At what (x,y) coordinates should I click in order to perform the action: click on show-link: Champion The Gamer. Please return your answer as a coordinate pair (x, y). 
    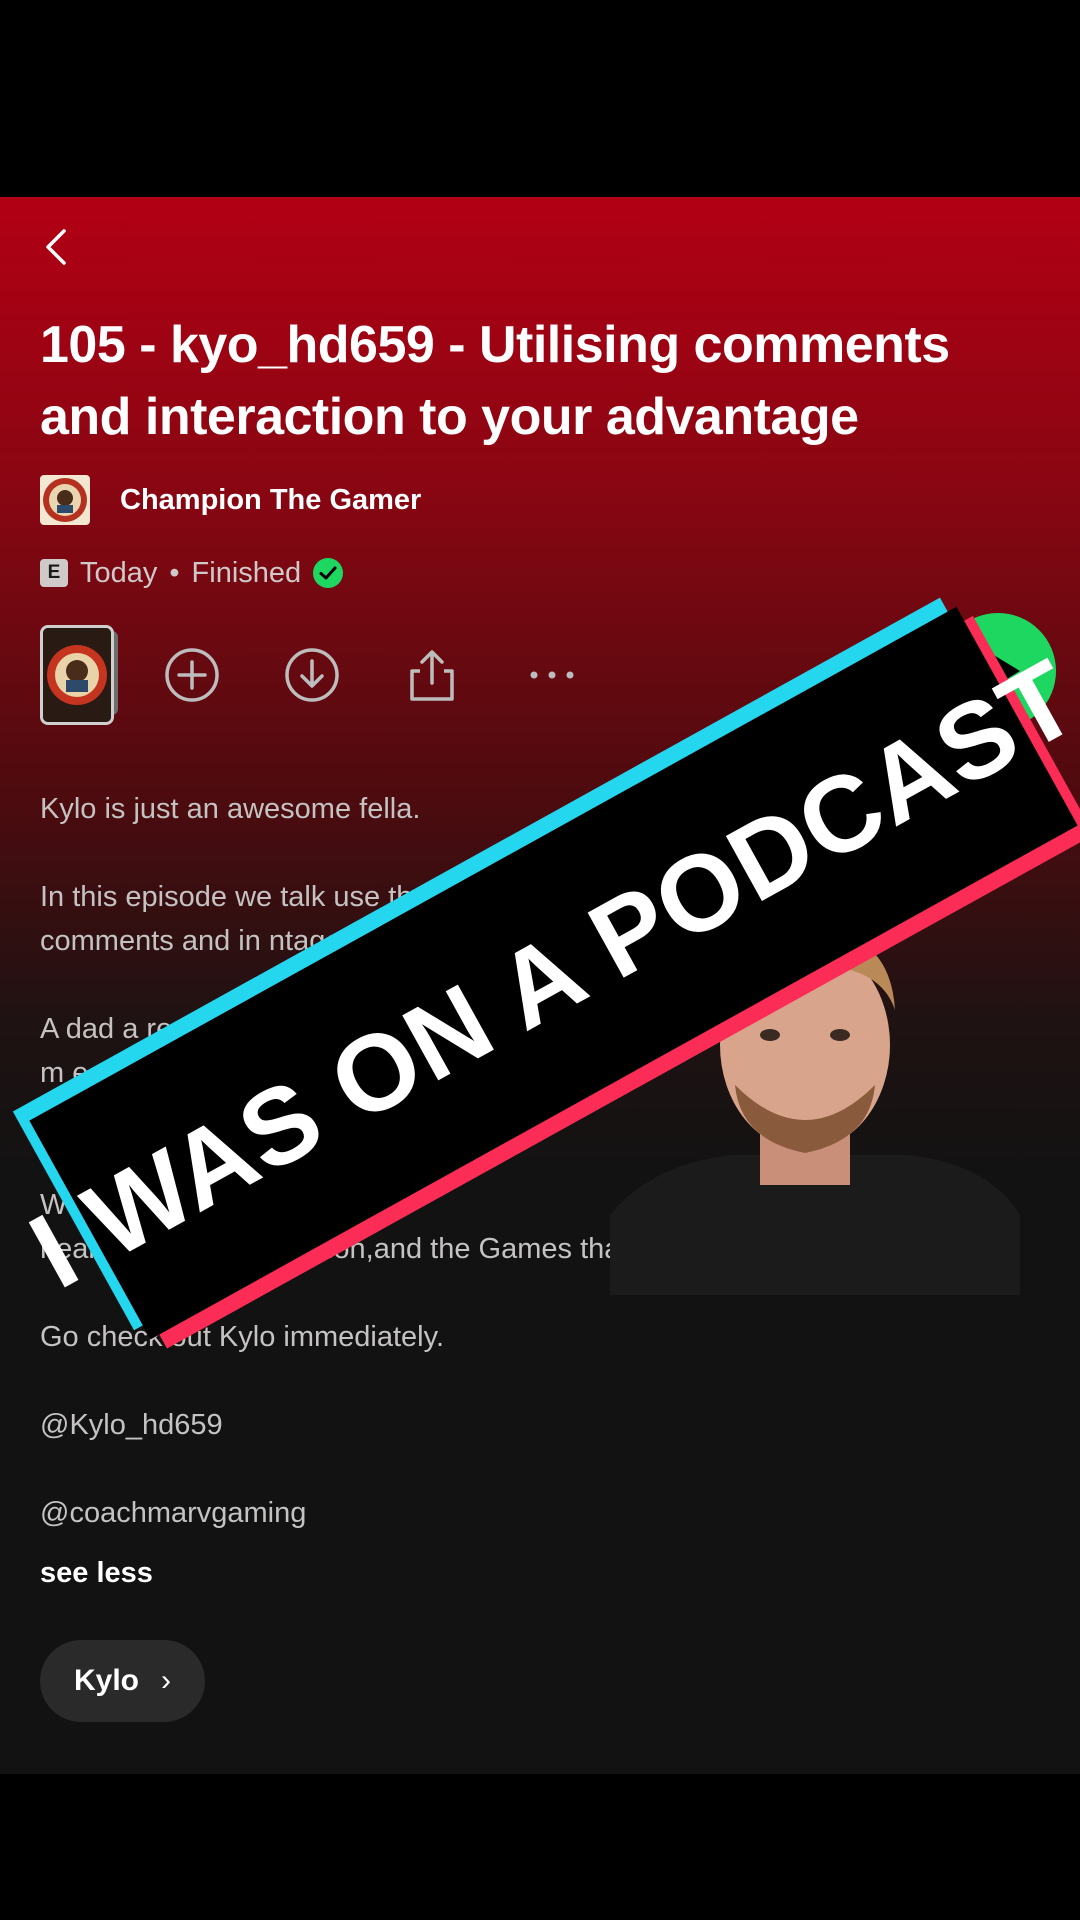
    Looking at the image, I should click on (230, 500).